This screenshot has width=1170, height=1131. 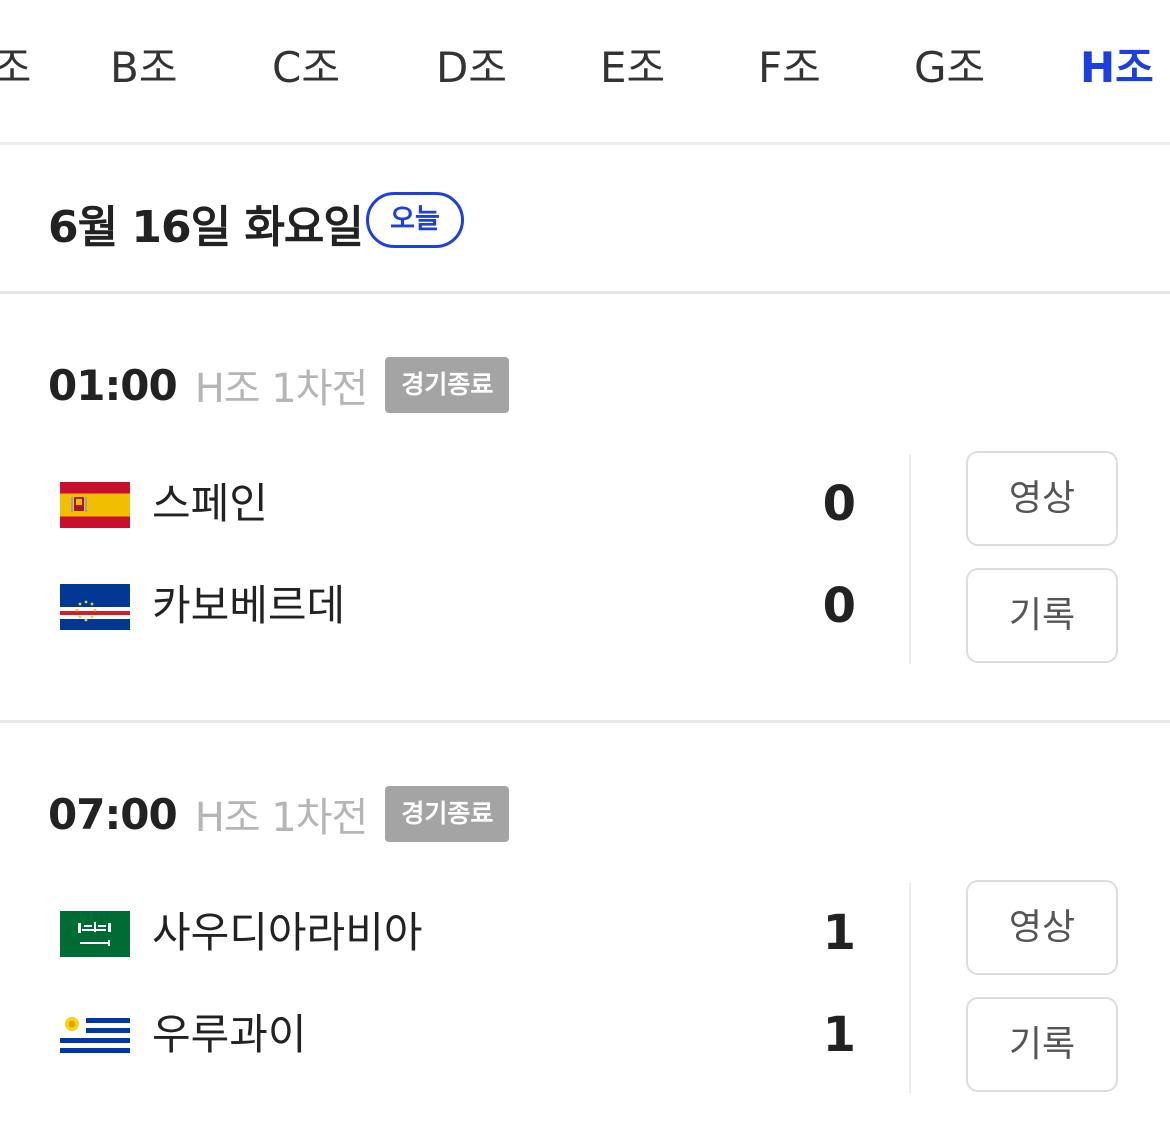 I want to click on match-header: 01:00 H조 1차전 경기종료, so click(x=279, y=385).